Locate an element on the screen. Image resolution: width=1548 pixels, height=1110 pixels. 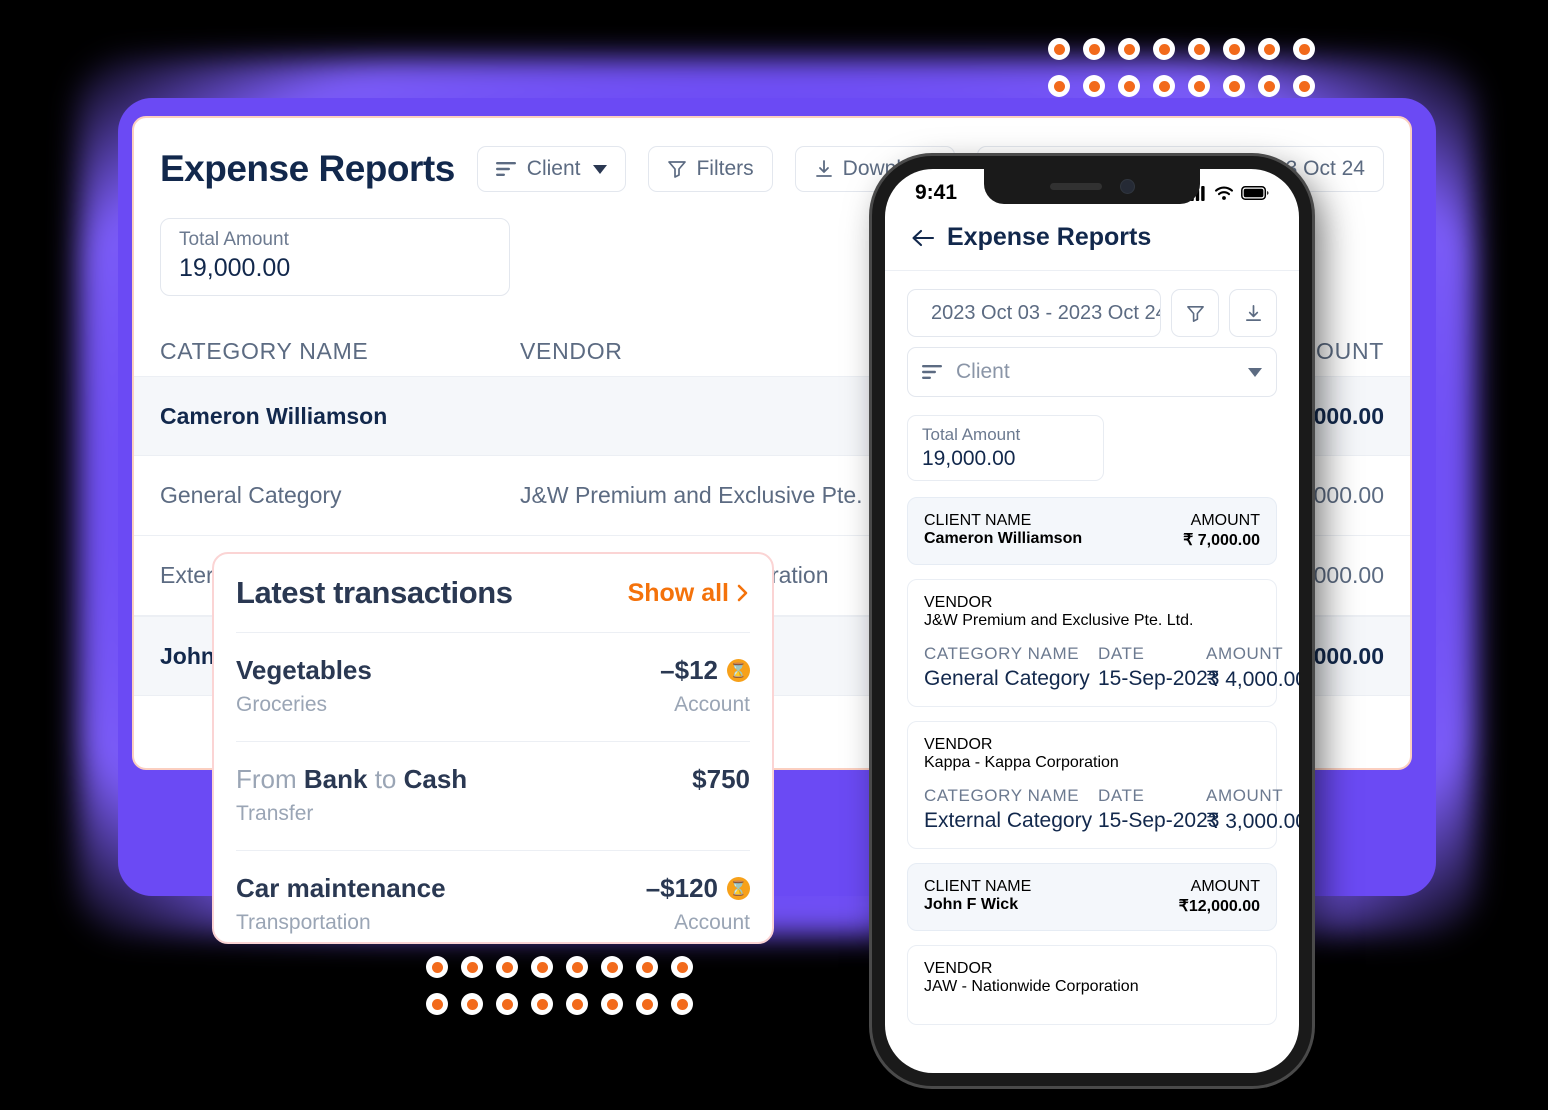
phone-client-amount-group: AMOUNT ₹12,000.00 is located at coordinates (1219, 897).